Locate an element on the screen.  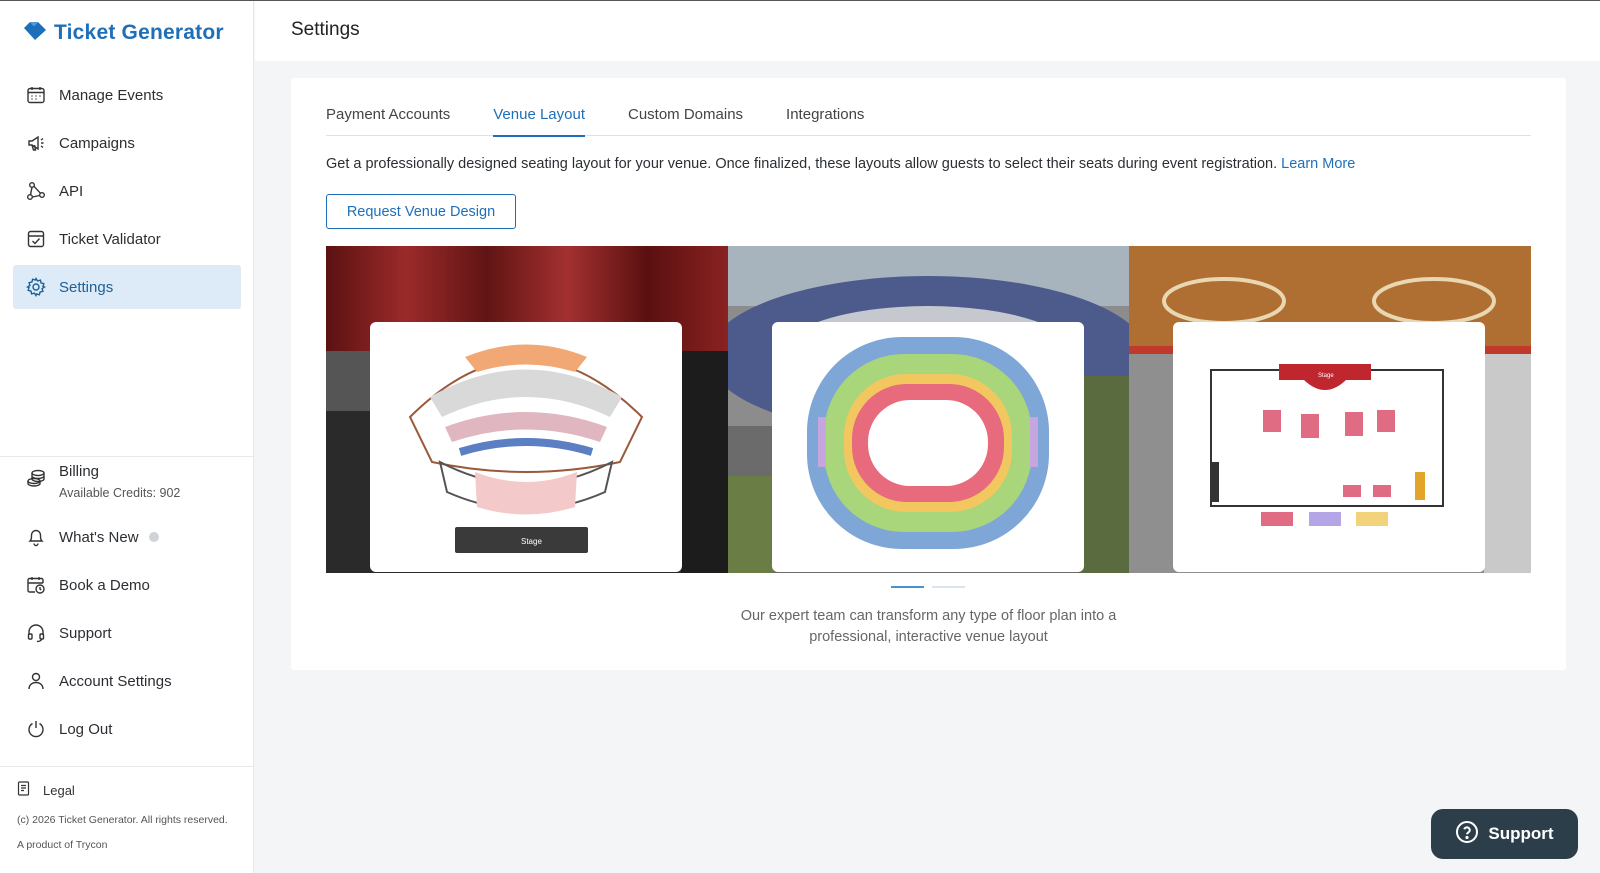
carousel-pagination is located at coordinates (928, 587).